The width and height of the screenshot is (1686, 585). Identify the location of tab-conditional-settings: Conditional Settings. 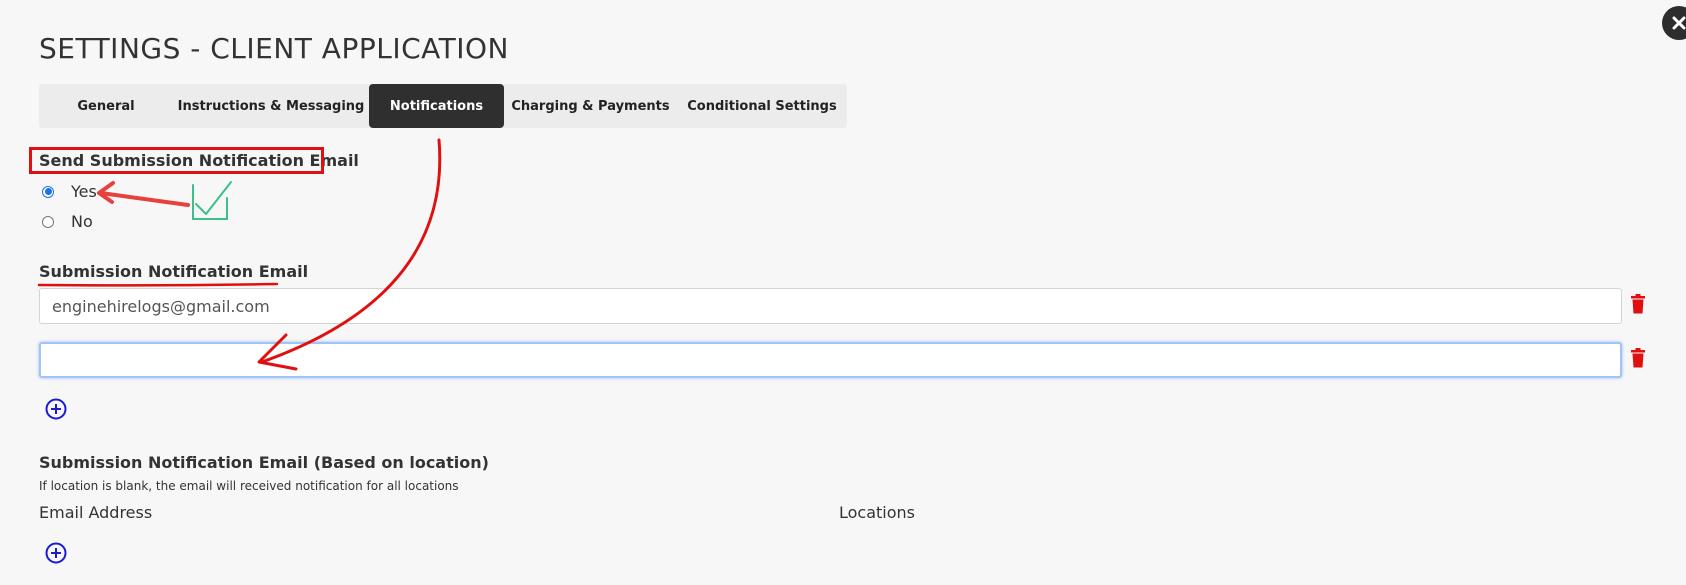
(762, 106).